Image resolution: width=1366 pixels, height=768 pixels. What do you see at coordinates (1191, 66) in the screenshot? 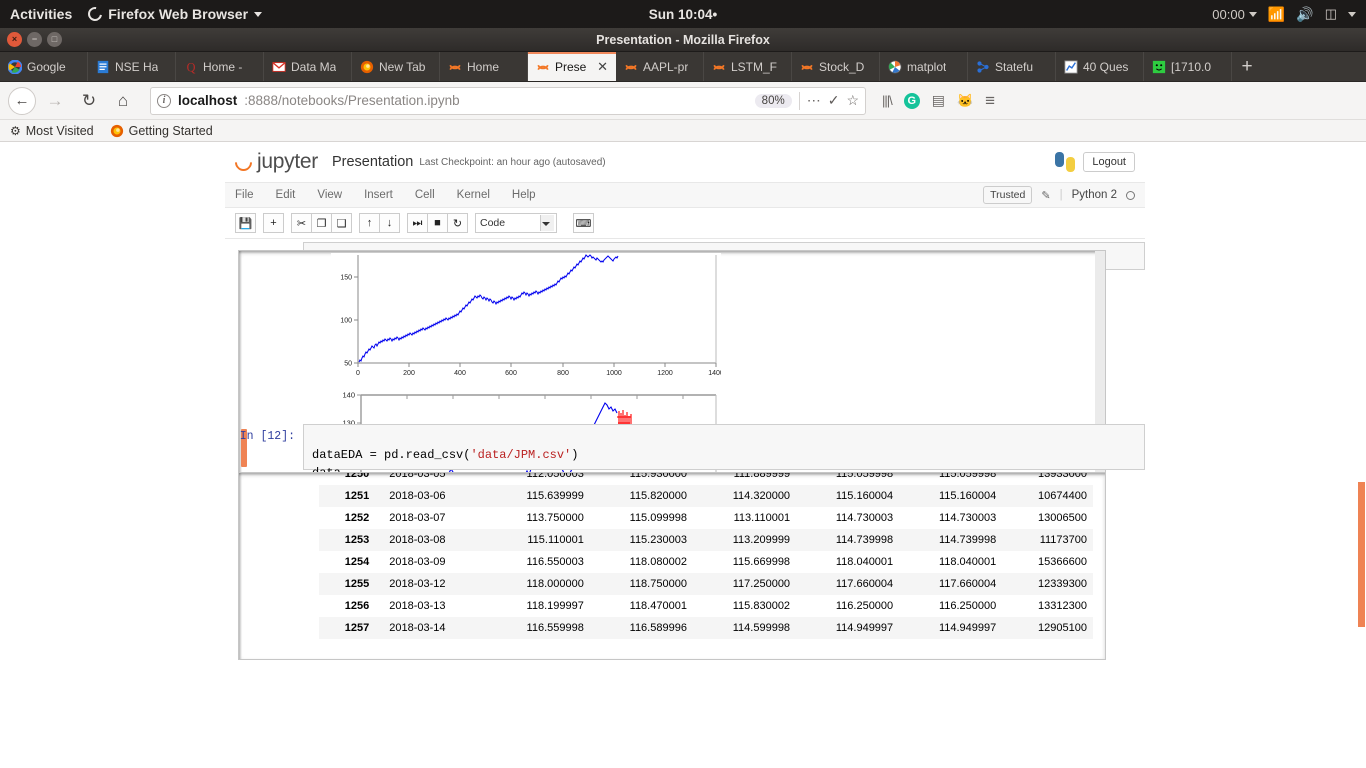
I see `tab-label: [1710.0` at bounding box center [1191, 66].